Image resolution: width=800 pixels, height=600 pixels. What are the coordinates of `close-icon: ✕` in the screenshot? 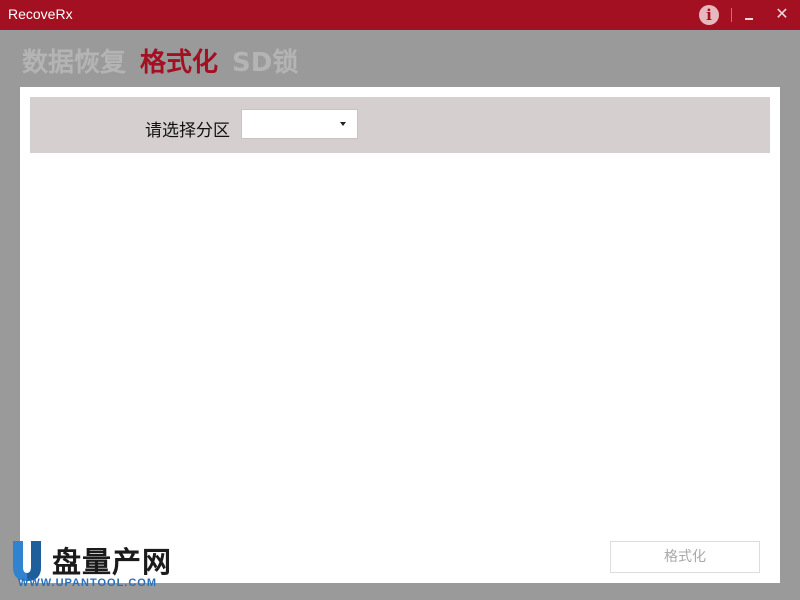 It's located at (782, 14).